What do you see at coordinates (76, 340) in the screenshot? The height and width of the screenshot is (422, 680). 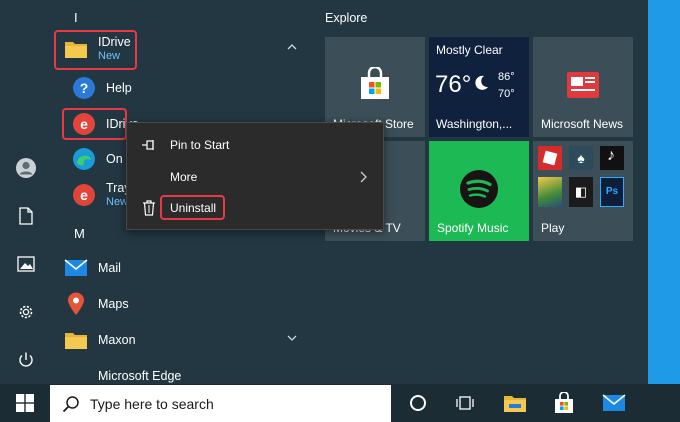 I see `folder-icon` at bounding box center [76, 340].